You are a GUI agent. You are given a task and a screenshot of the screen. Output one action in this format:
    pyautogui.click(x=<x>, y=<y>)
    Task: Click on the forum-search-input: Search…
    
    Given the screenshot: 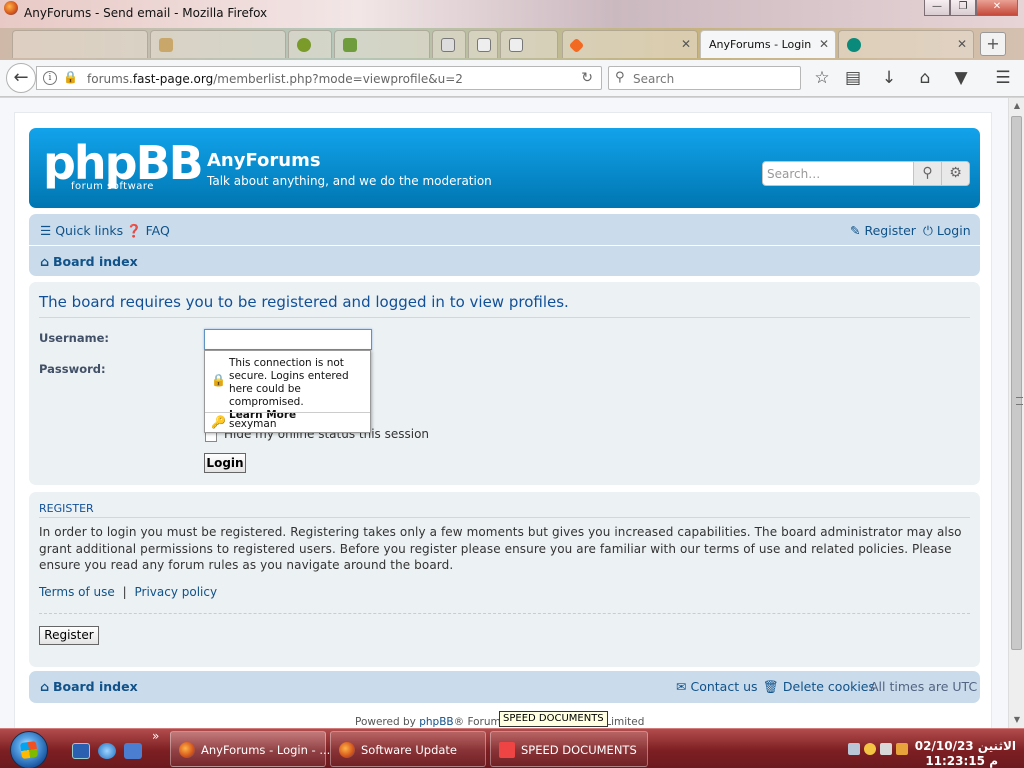 What is the action you would take?
    pyautogui.click(x=793, y=174)
    